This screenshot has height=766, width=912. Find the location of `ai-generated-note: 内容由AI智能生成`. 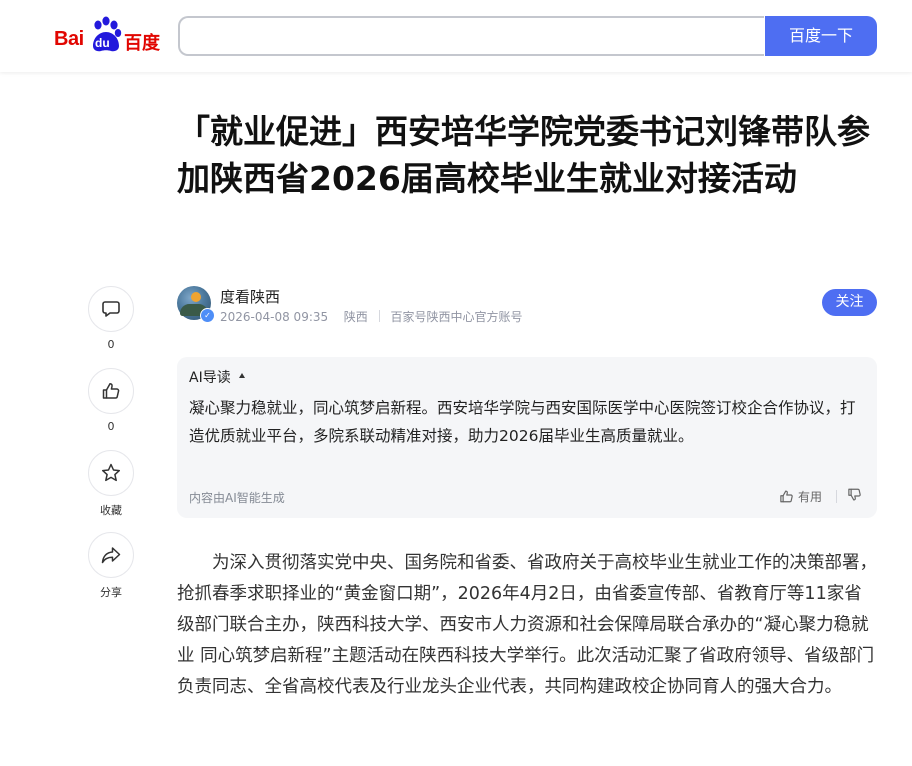

ai-generated-note: 内容由AI智能生成 is located at coordinates (237, 498).